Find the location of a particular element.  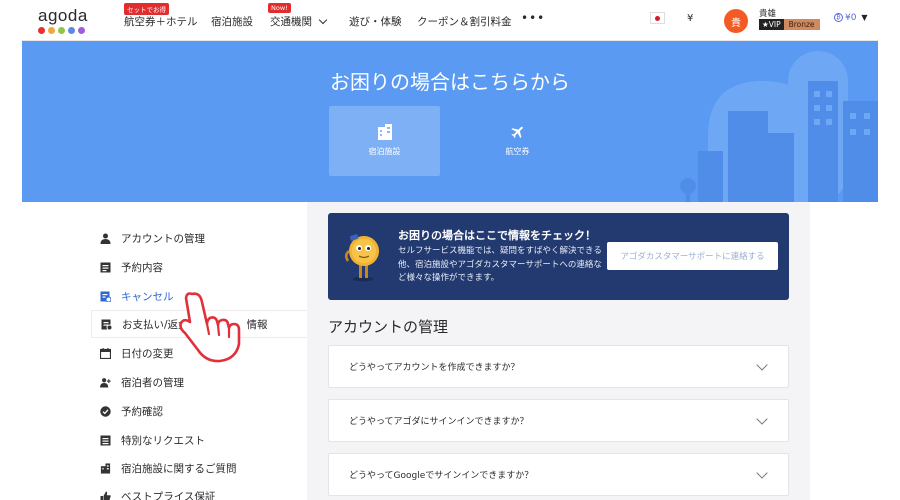

points-balance: ₿ ¥0 ▼ is located at coordinates (850, 18).